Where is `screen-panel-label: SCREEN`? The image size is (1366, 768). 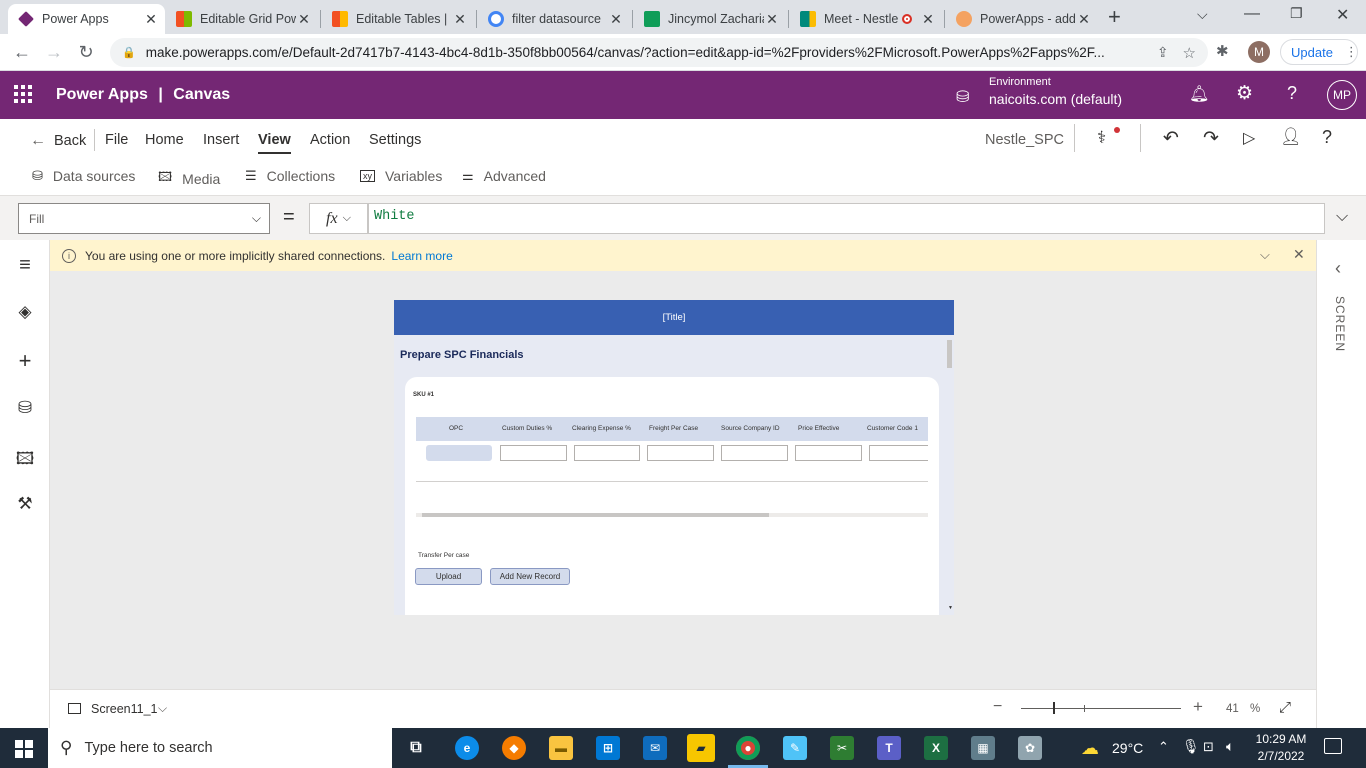 screen-panel-label: SCREEN is located at coordinates (1340, 324).